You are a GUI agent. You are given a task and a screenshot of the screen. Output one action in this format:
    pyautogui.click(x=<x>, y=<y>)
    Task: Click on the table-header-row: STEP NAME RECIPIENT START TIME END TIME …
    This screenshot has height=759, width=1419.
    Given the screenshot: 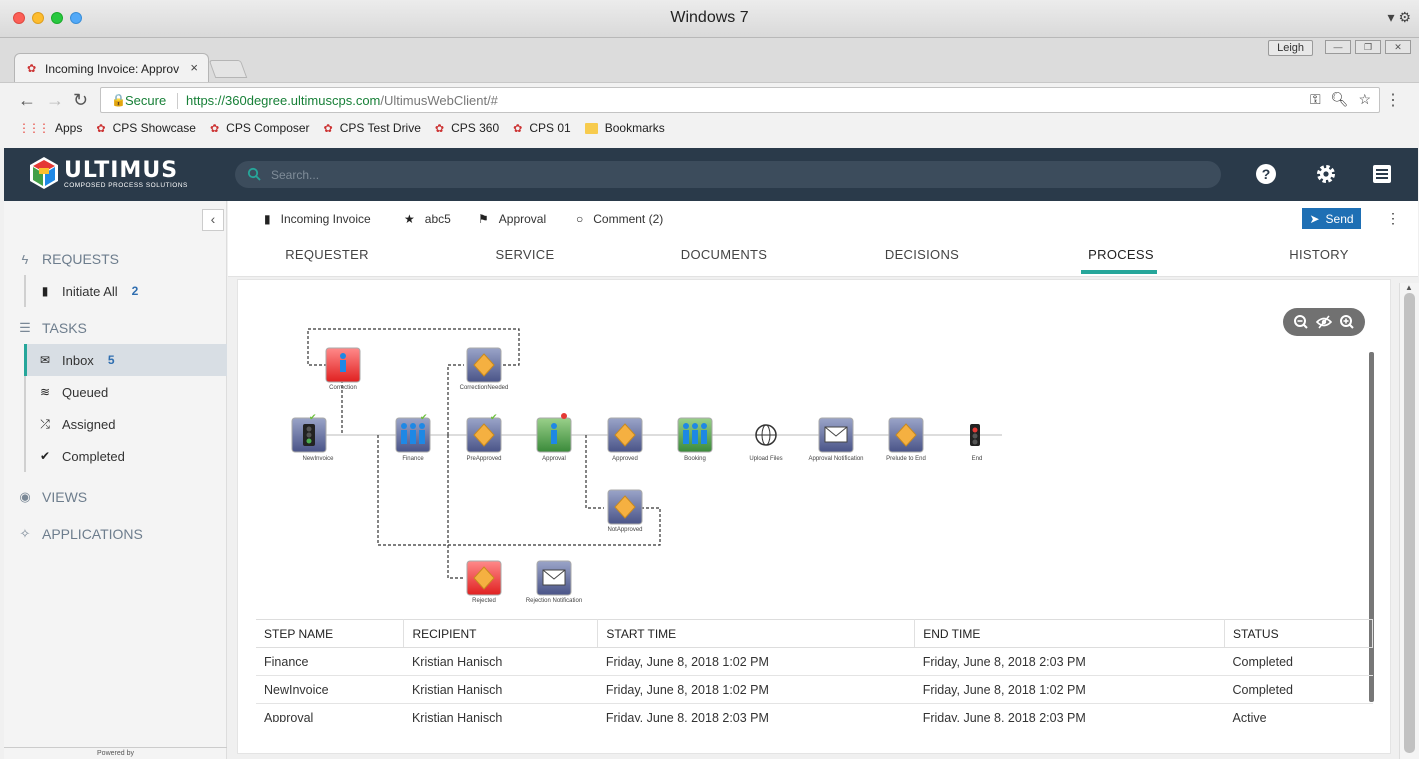 What is the action you would take?
    pyautogui.click(x=814, y=633)
    